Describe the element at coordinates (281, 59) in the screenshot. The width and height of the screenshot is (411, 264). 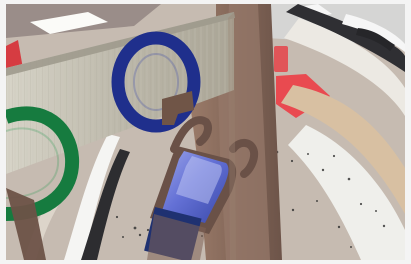
I see `red-cup` at that location.